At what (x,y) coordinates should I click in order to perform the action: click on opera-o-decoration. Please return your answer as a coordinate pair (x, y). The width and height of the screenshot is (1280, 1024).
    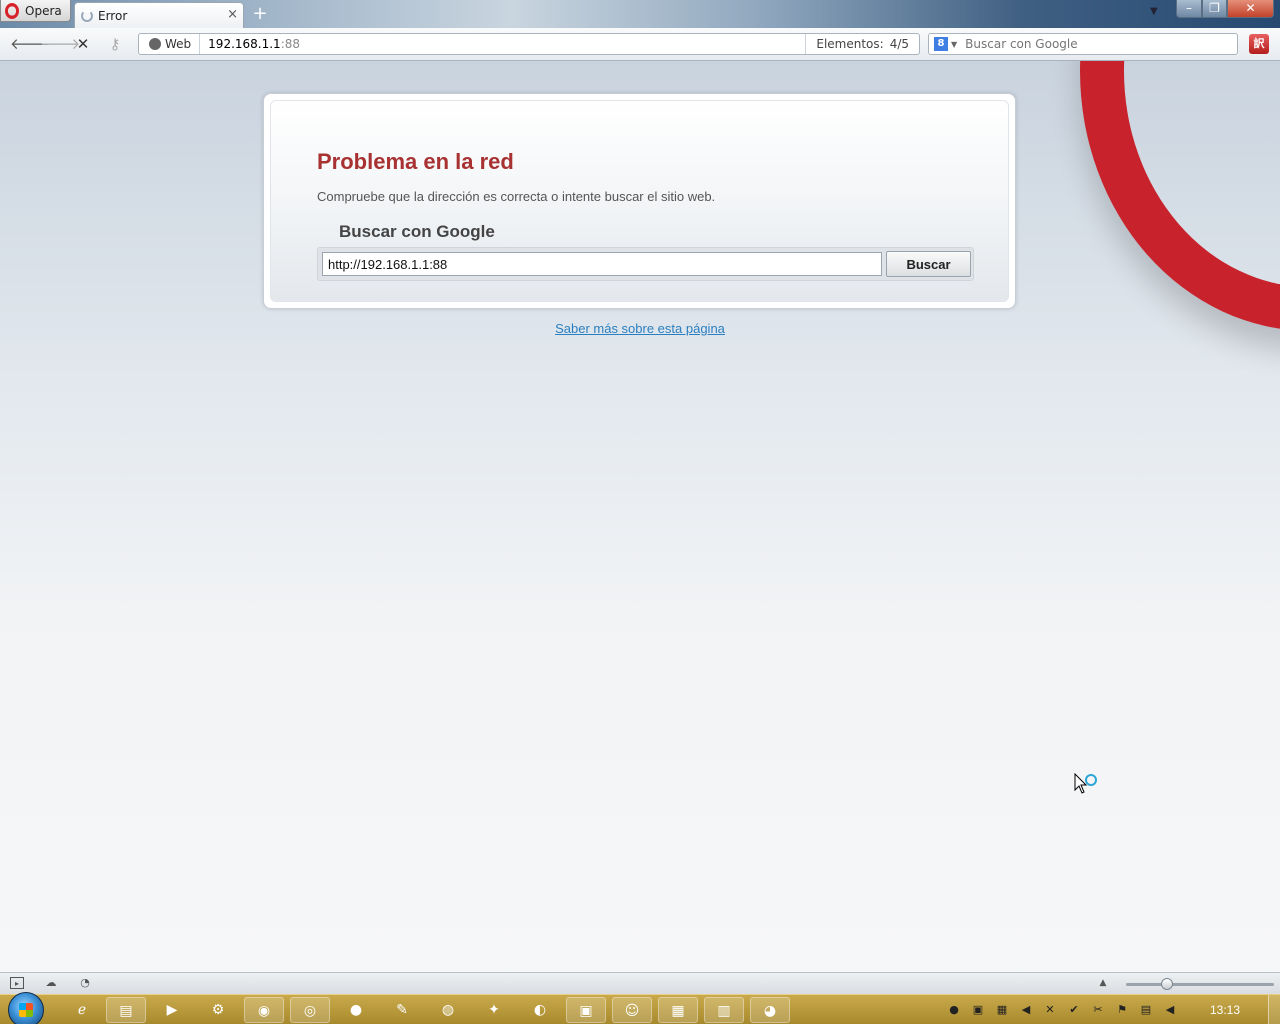
    Looking at the image, I should click on (1180, 196).